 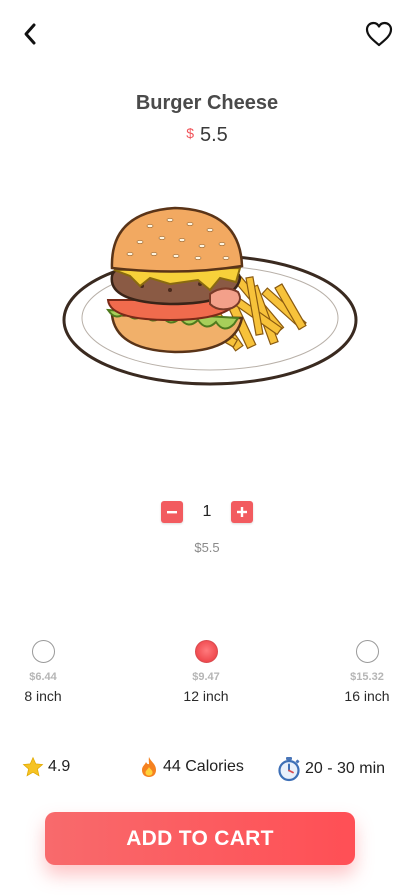 What do you see at coordinates (59, 766) in the screenshot?
I see `rating-value: 4.9` at bounding box center [59, 766].